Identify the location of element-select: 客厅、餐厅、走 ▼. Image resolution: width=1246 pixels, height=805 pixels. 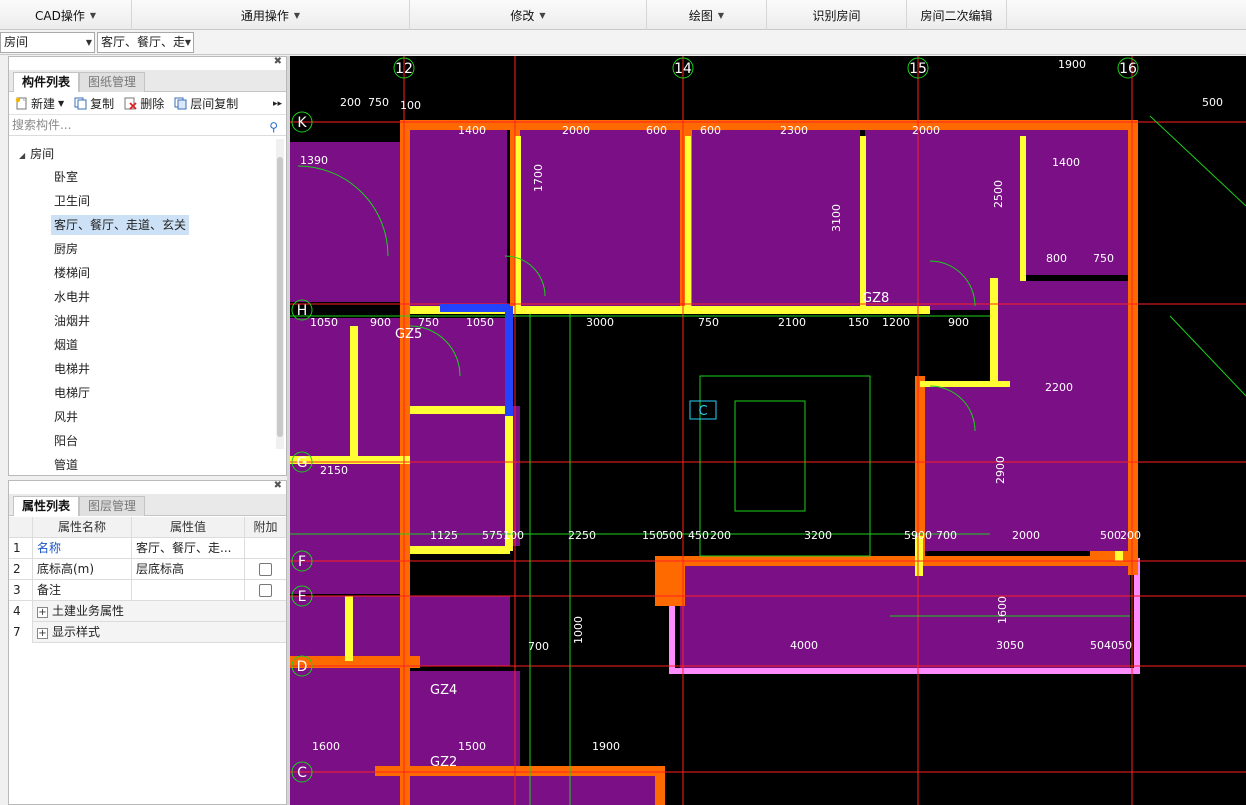
(145, 42).